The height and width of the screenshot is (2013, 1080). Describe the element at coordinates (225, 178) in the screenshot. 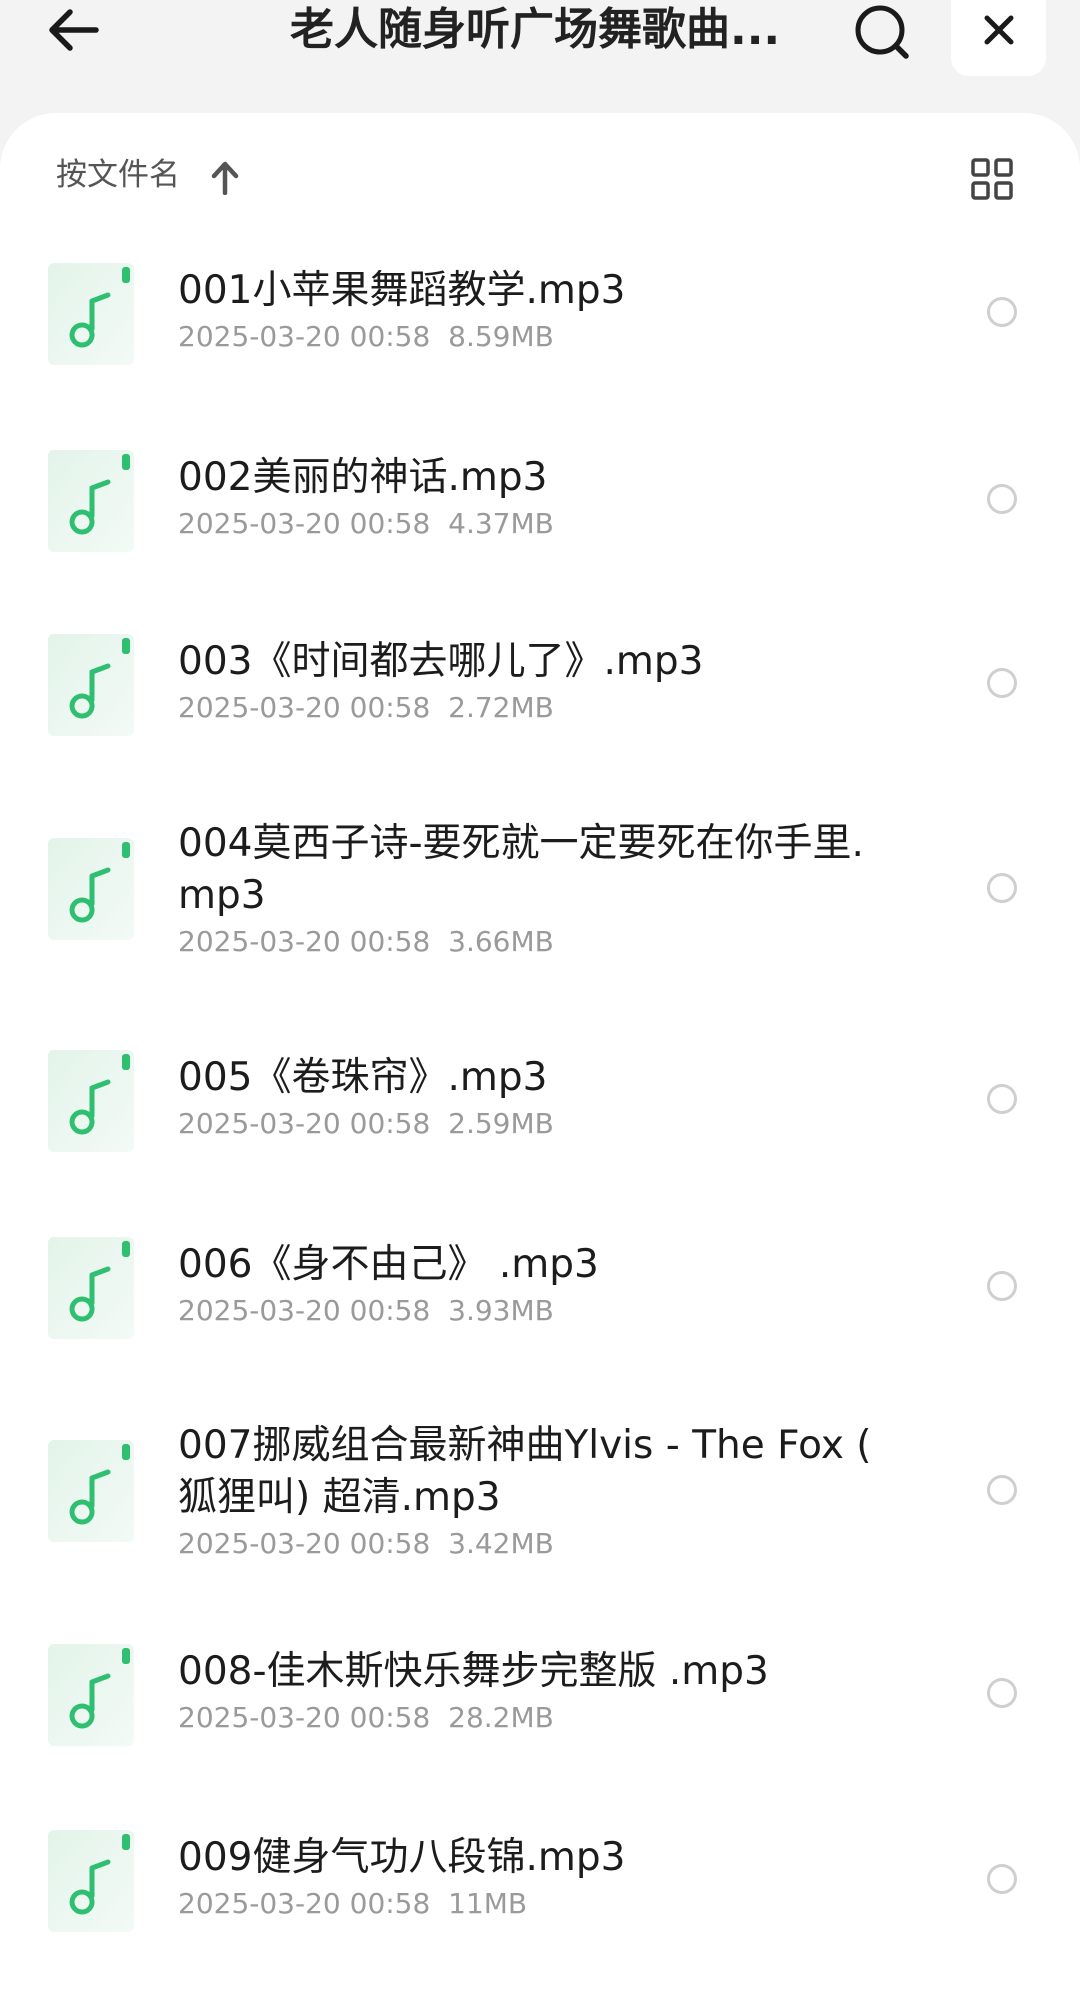

I see `arrow-up-icon` at that location.